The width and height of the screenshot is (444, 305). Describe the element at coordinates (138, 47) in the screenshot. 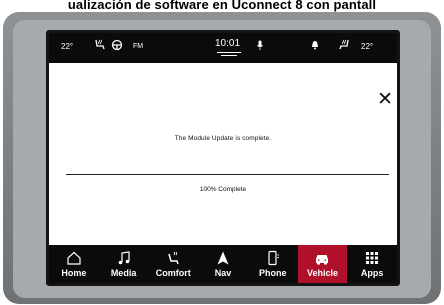

I see `radio-band: FM` at that location.